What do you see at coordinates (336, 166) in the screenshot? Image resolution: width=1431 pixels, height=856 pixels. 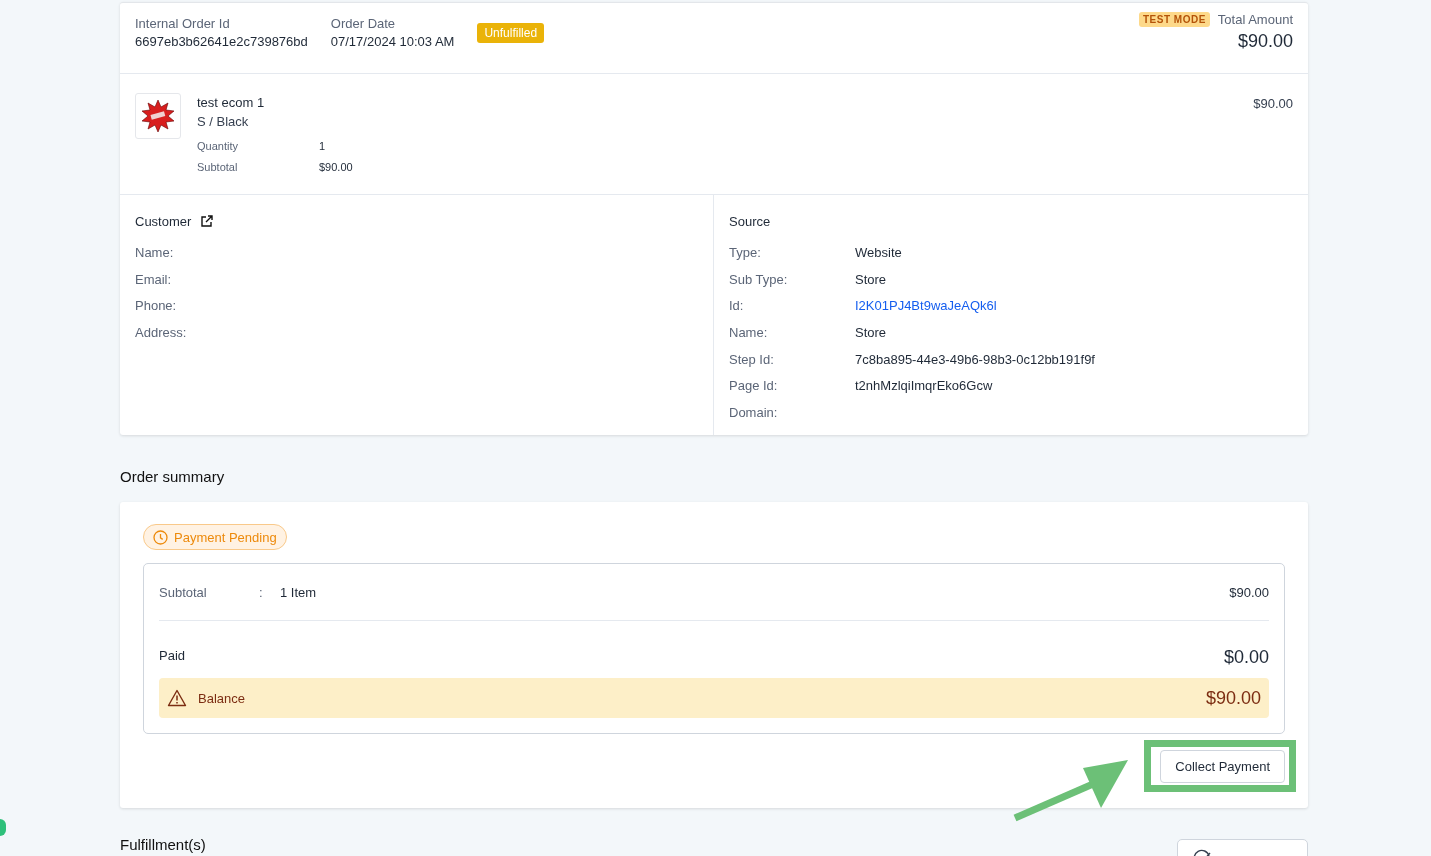 I see `subtotal-value: $90.00` at bounding box center [336, 166].